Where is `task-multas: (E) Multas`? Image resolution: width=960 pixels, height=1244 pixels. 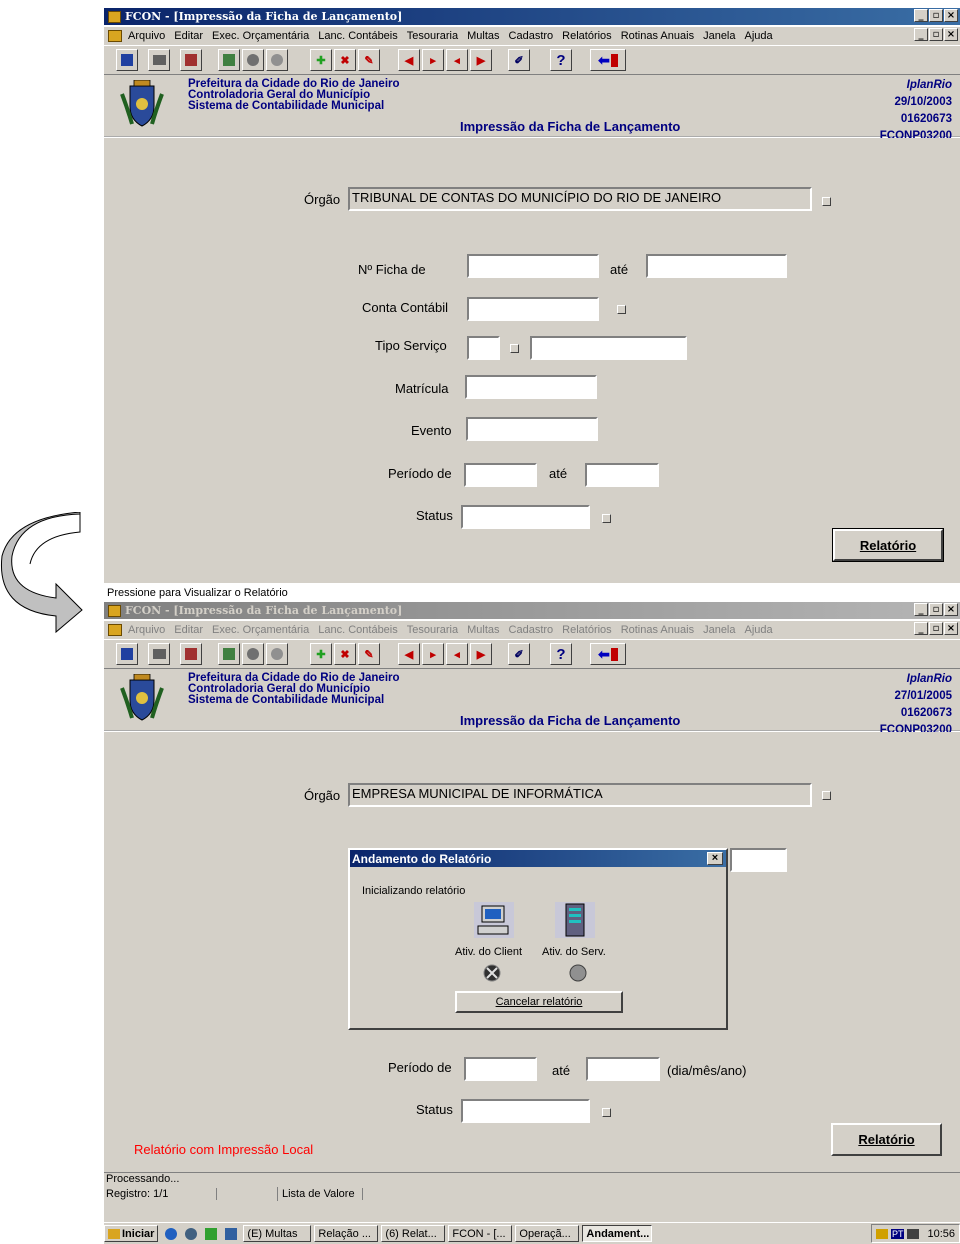
task-multas: (E) Multas is located at coordinates (277, 1233).